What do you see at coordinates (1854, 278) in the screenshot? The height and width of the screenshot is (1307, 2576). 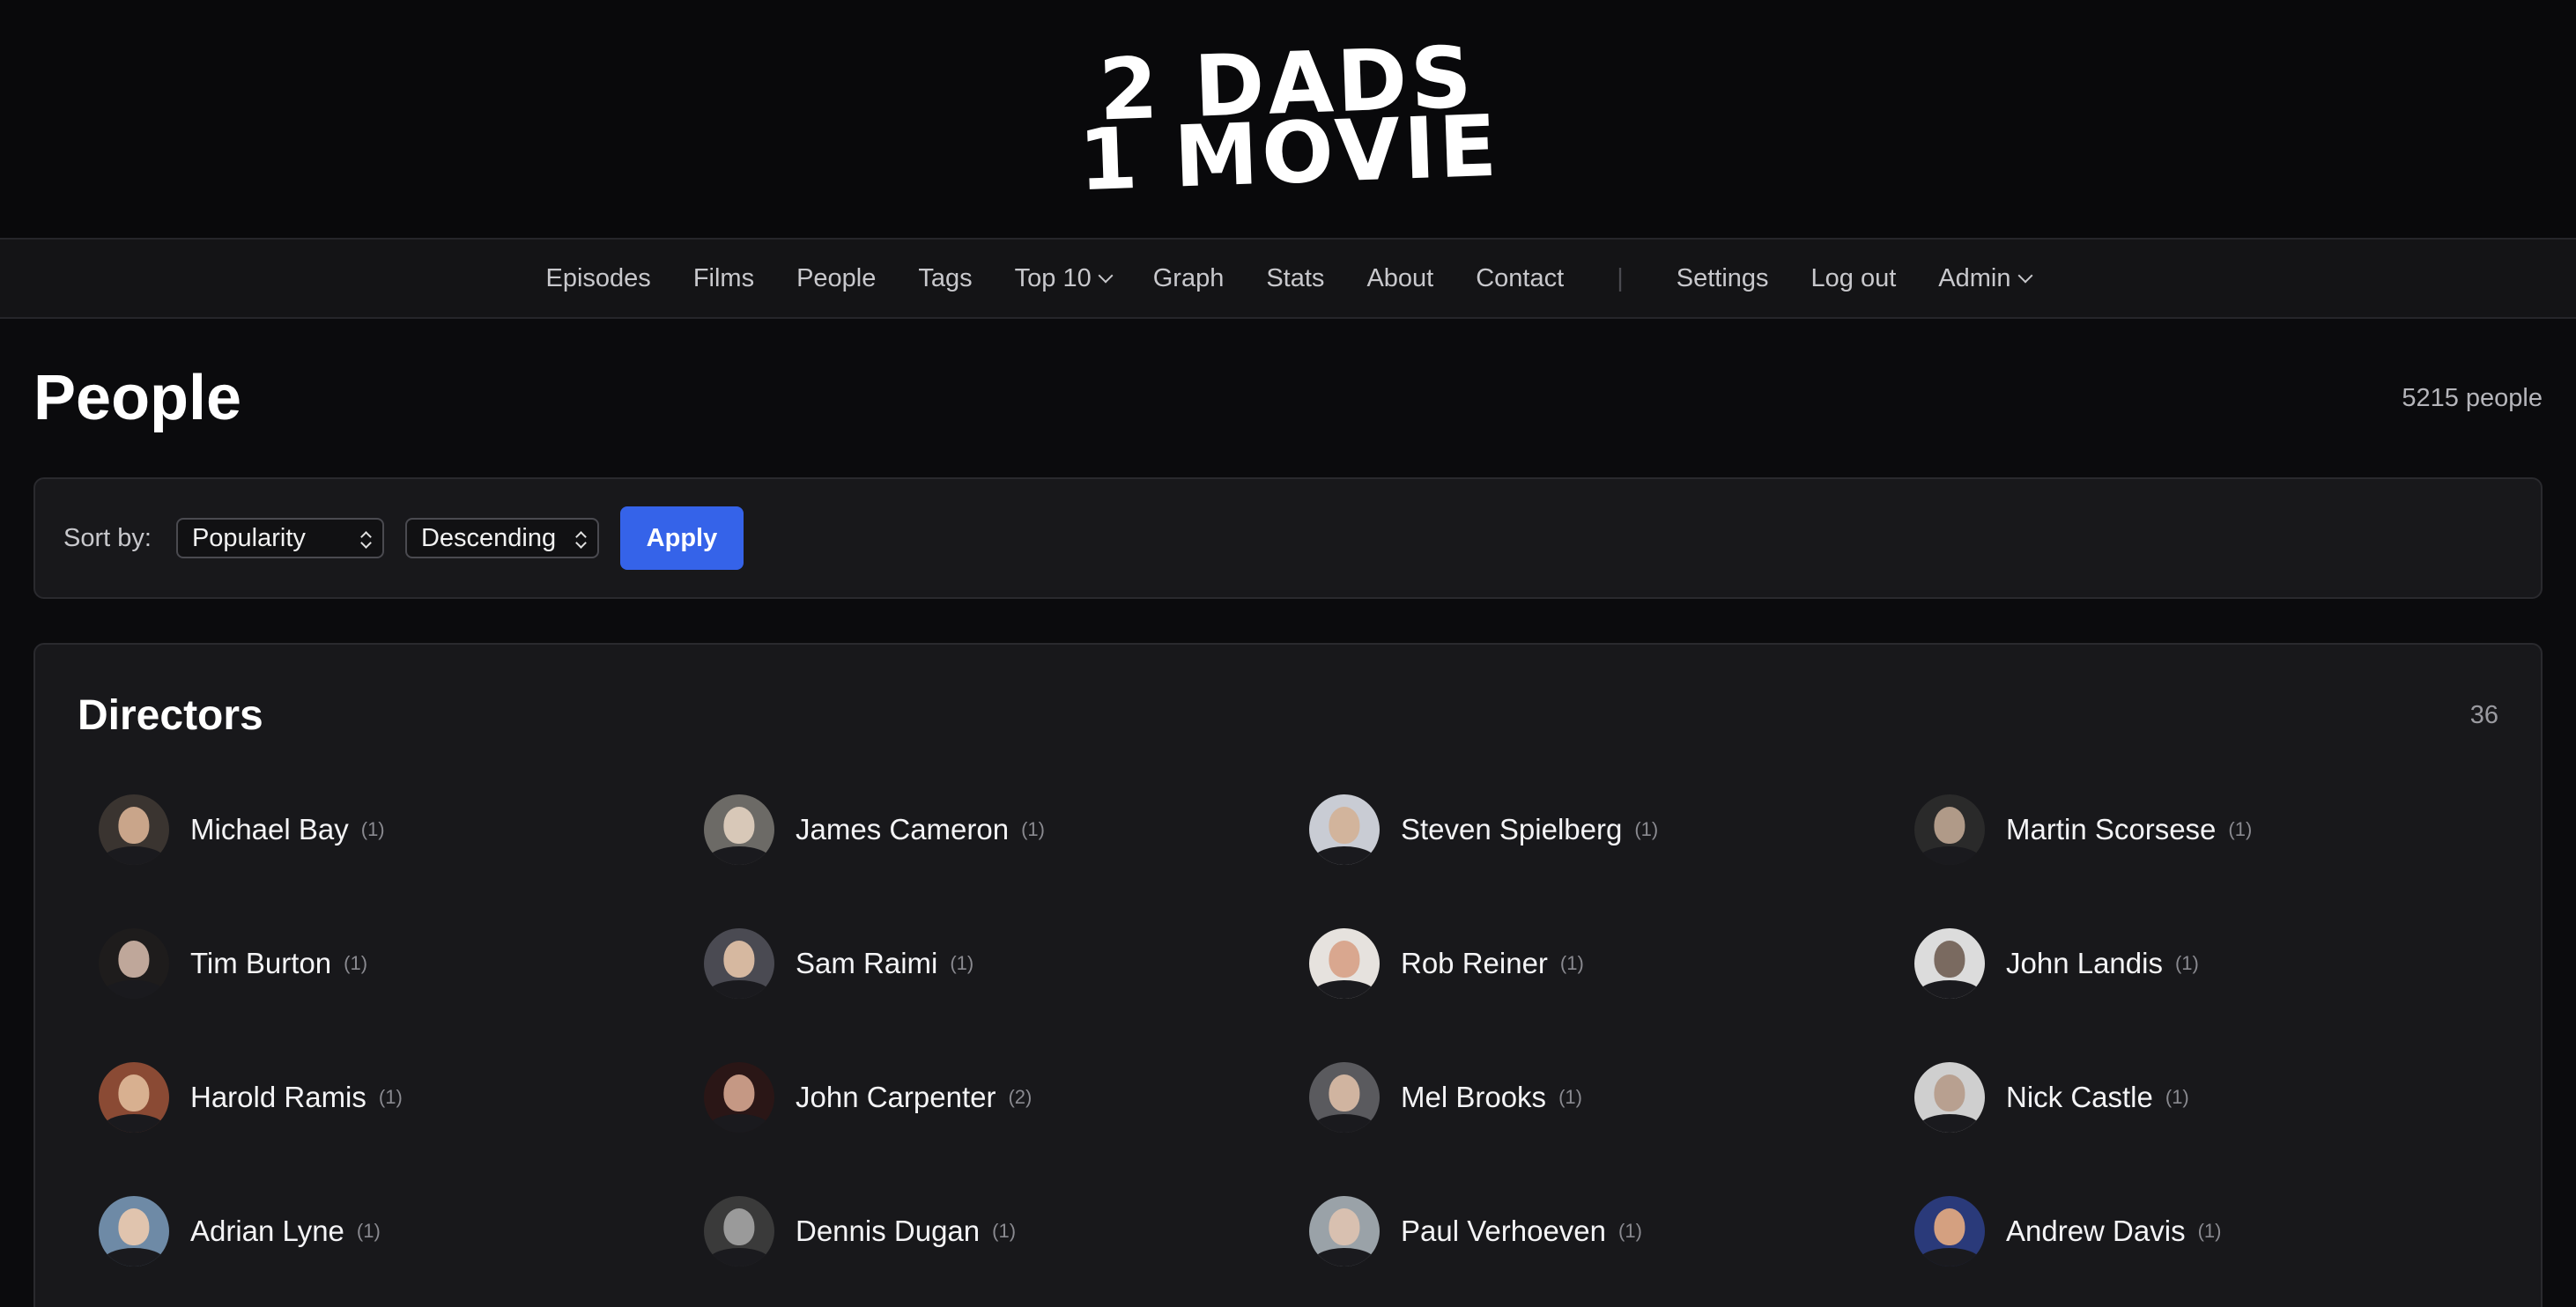 I see `nav-logout: Log out` at bounding box center [1854, 278].